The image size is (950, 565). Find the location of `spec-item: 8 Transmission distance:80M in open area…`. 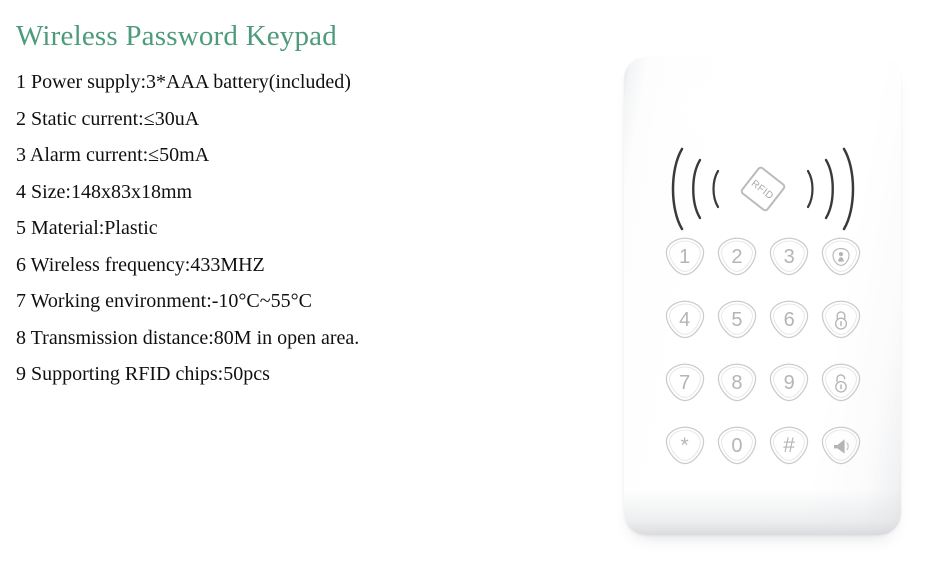

spec-item: 8 Transmission distance:80M in open area… is located at coordinates (188, 337).